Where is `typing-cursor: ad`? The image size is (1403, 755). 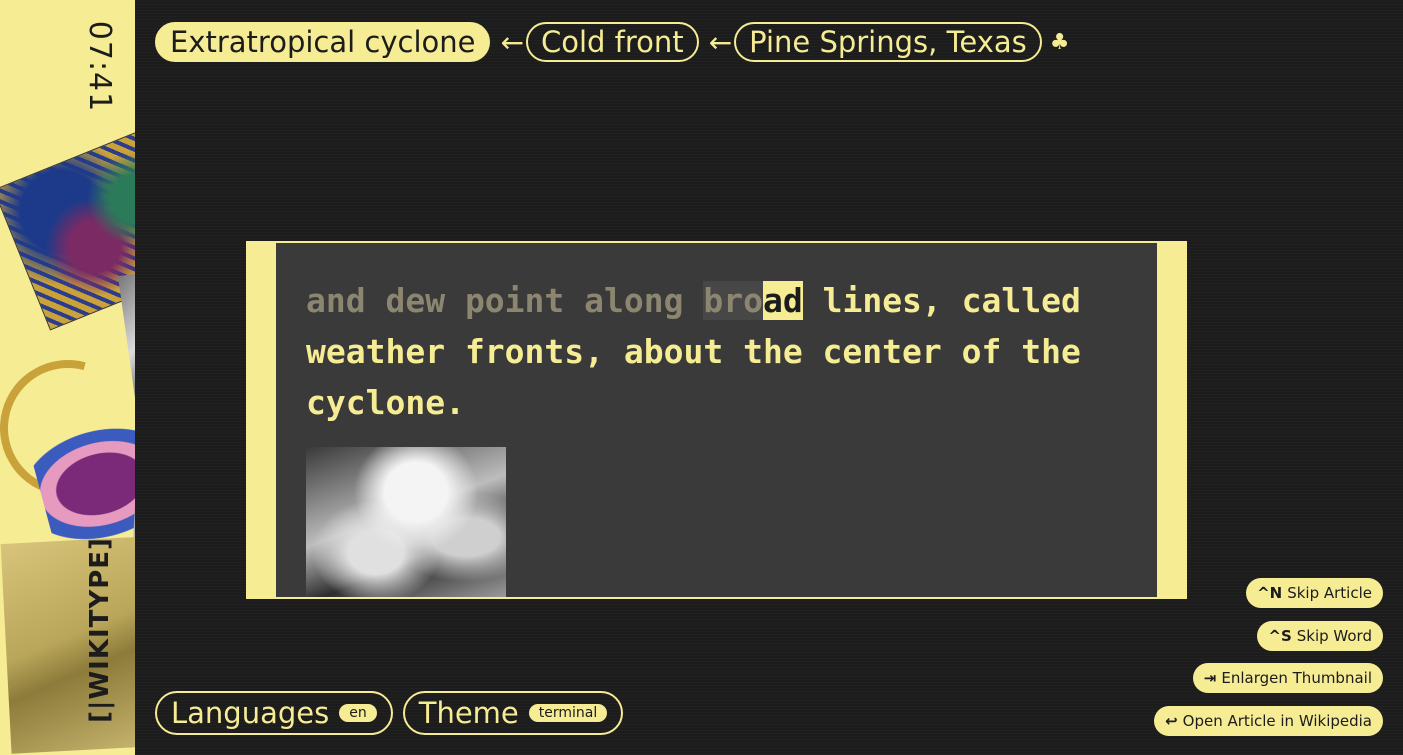
typing-cursor: ad is located at coordinates (782, 300).